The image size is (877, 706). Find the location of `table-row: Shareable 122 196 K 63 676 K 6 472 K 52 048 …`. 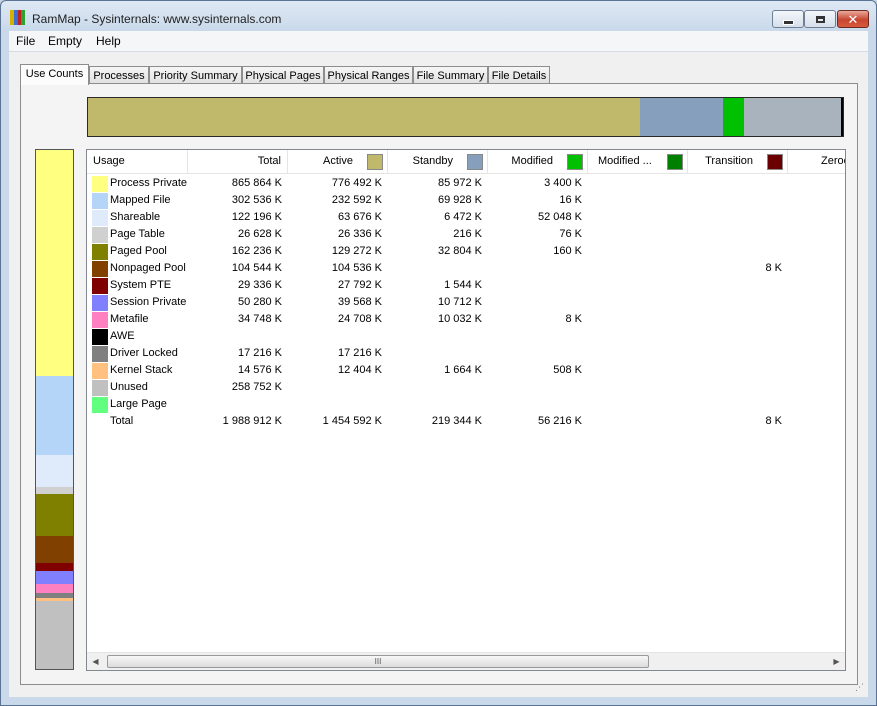

table-row: Shareable 122 196 K 63 676 K 6 472 K 52 048 … is located at coordinates (466, 217).